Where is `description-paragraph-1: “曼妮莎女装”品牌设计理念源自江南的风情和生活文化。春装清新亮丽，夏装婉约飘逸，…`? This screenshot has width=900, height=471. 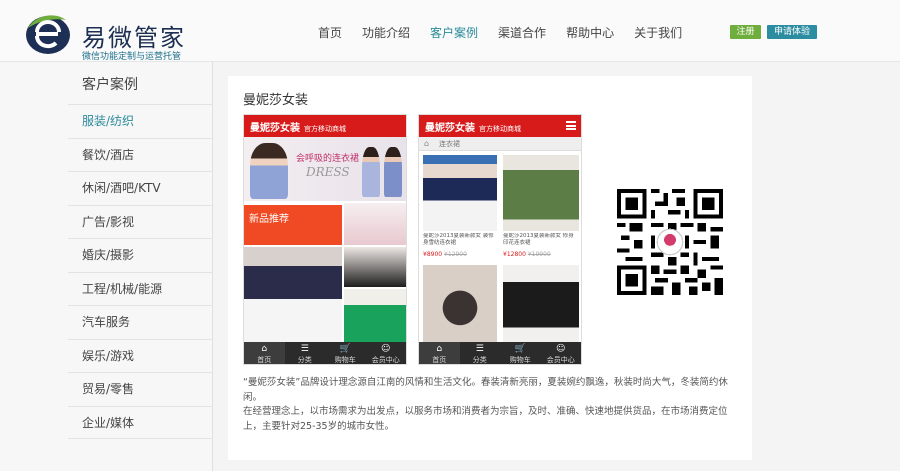
description-paragraph-1: “曼妮莎女装”品牌设计理念源自江南的风情和生活文化。春装清新亮丽，夏装婉约飘逸，… is located at coordinates (485, 390).